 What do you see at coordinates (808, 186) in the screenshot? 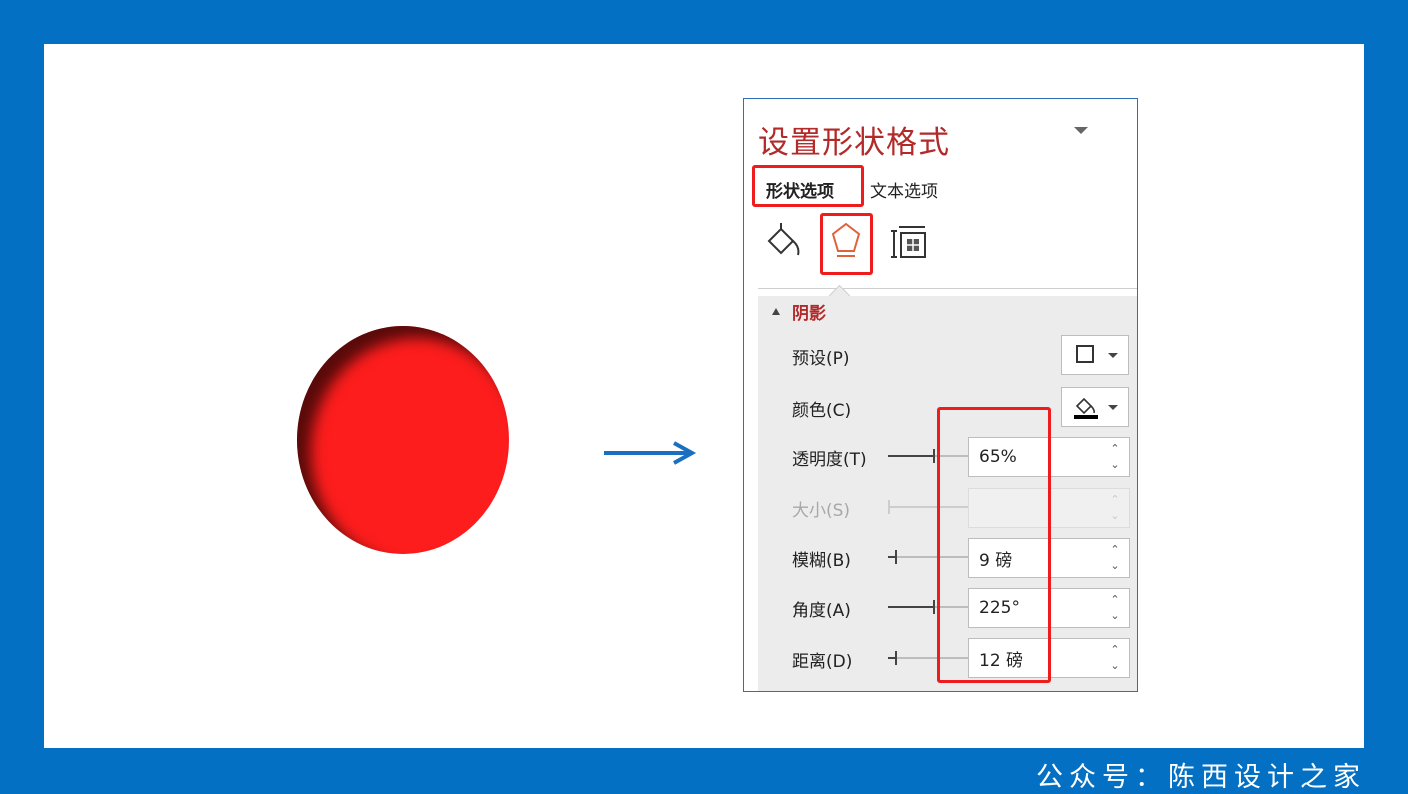
I see `highlight-box-shape-options-tab` at bounding box center [808, 186].